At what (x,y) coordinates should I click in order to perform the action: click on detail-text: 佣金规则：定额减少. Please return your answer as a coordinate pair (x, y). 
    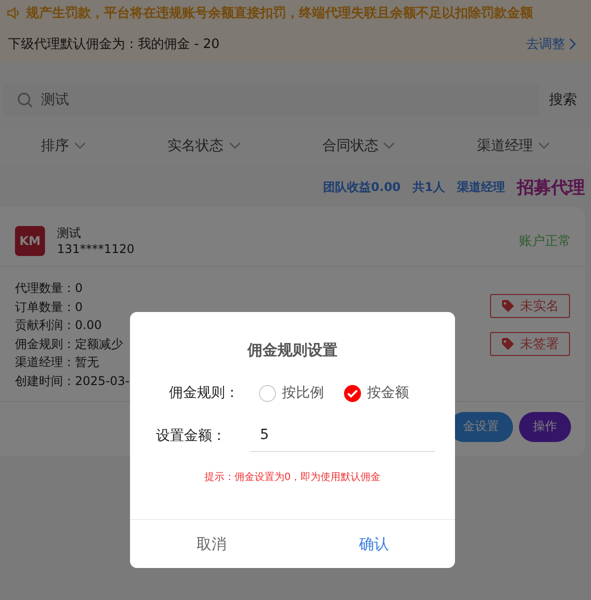
    Looking at the image, I should click on (69, 344).